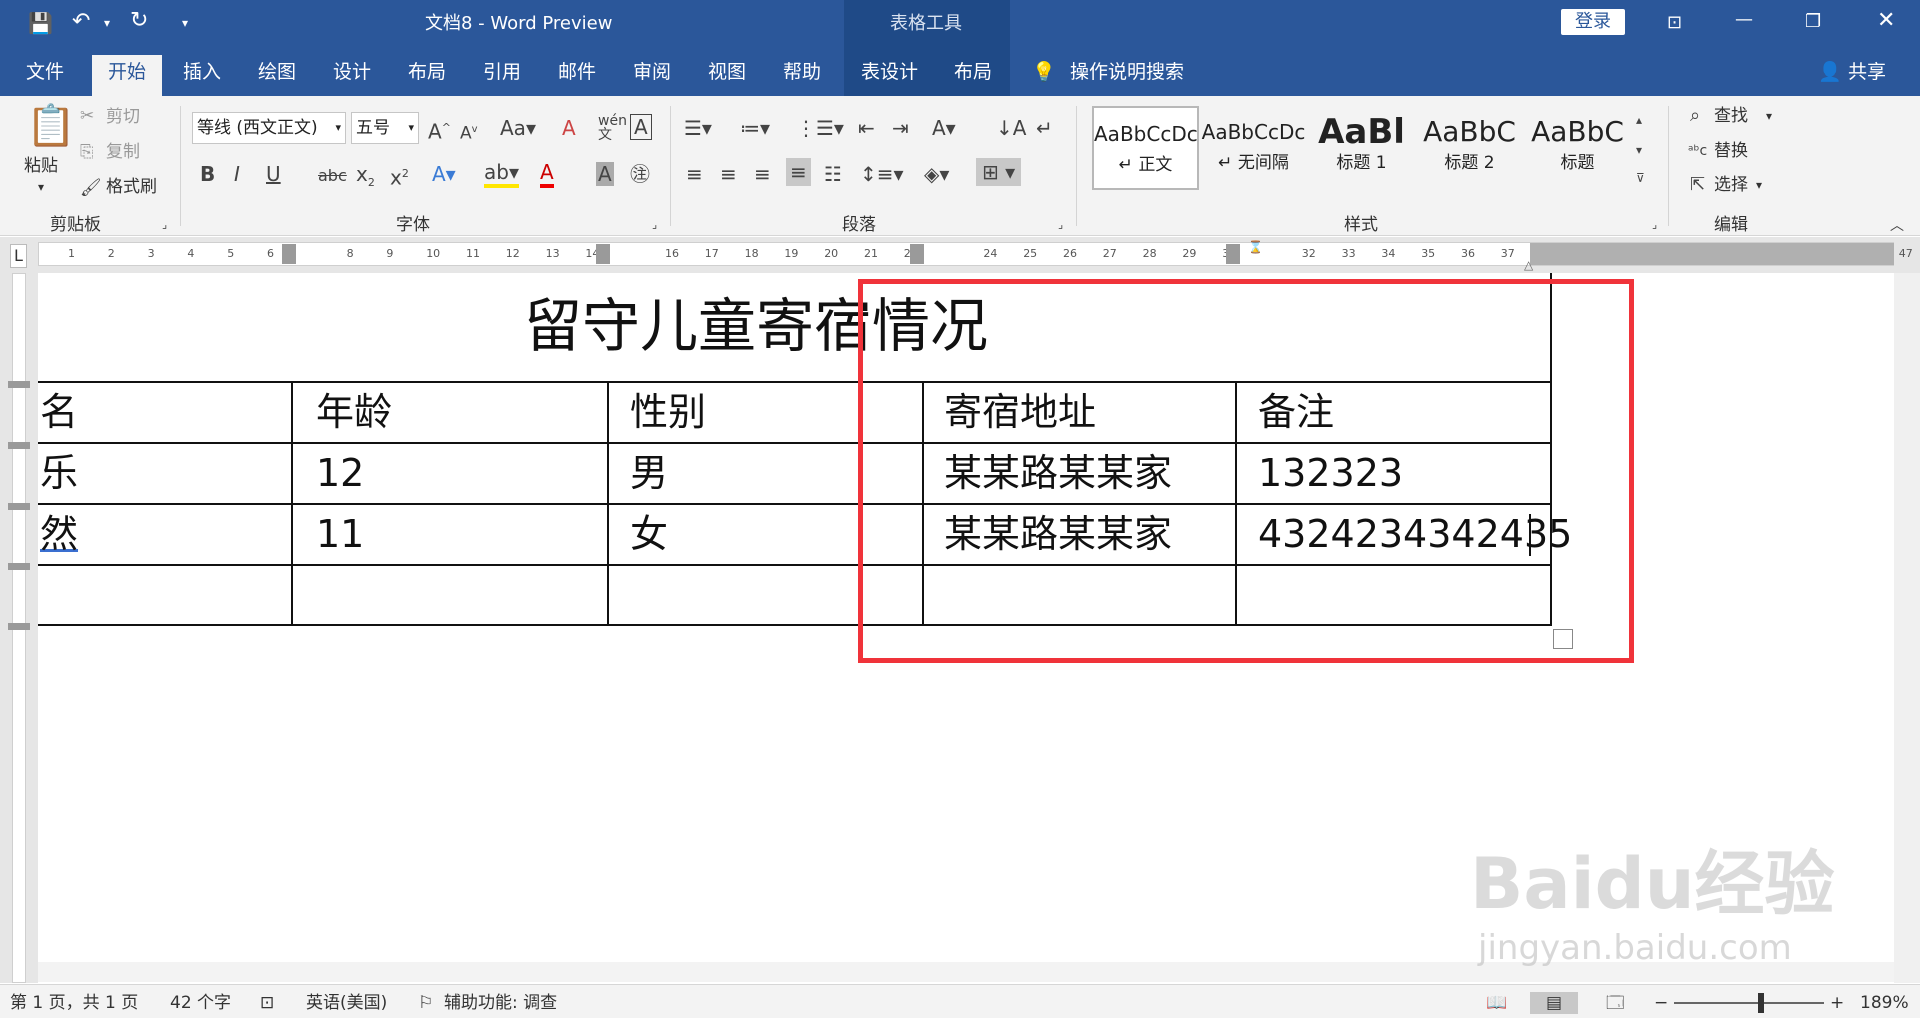 The image size is (1920, 1018). What do you see at coordinates (237, 174) in the screenshot?
I see `italic-icon: I` at bounding box center [237, 174].